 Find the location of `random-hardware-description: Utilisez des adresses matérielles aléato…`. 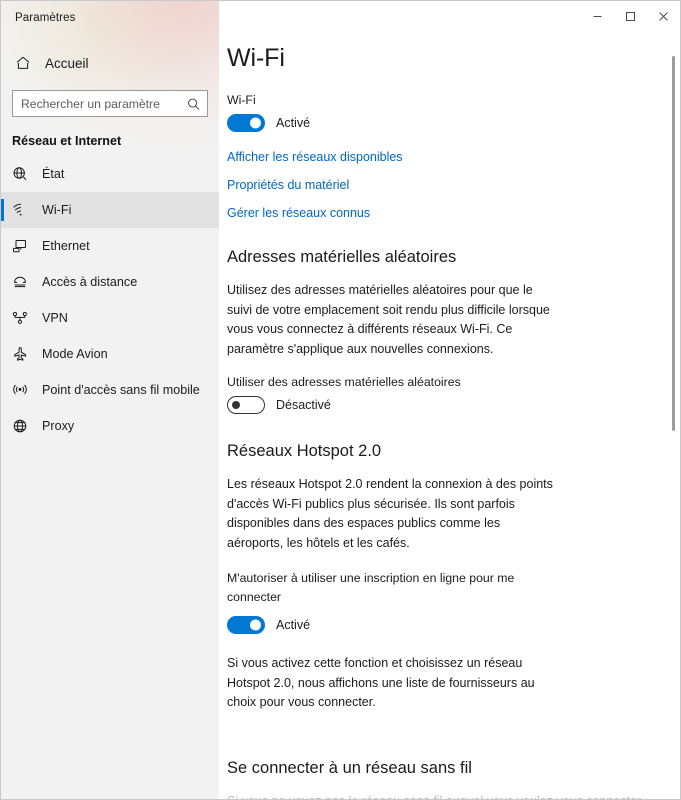

random-hardware-description: Utilisez des adresses matérielles aléato… is located at coordinates (388, 319).